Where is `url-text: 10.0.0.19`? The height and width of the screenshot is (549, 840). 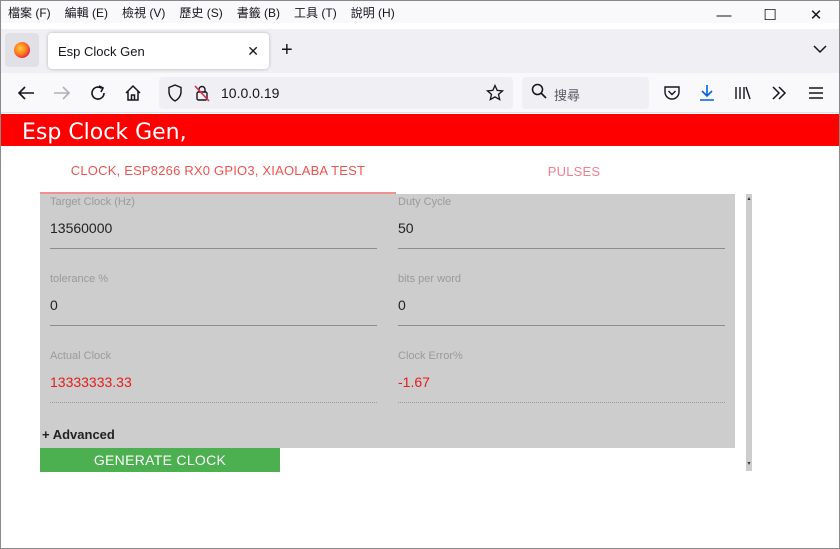 url-text: 10.0.0.19 is located at coordinates (250, 93).